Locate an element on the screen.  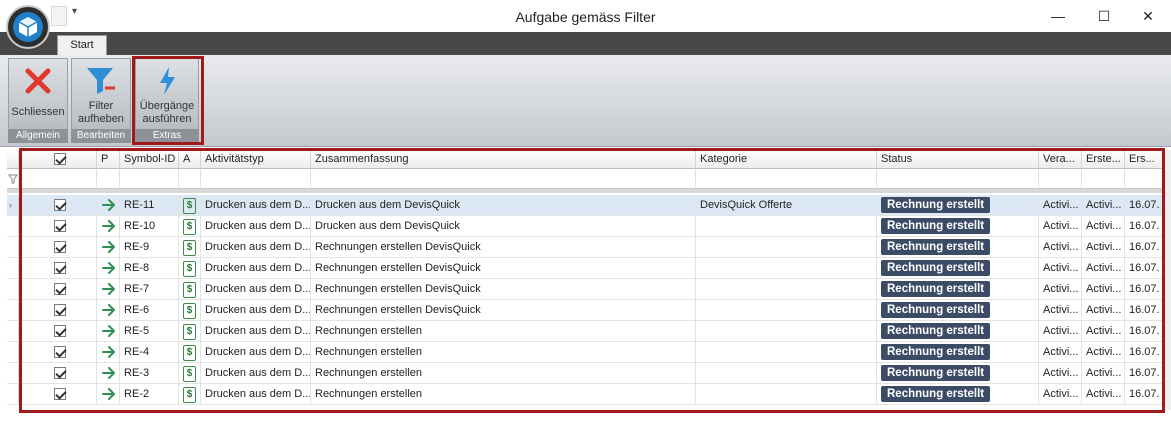
close-button: Schliessen is located at coordinates (38, 93).